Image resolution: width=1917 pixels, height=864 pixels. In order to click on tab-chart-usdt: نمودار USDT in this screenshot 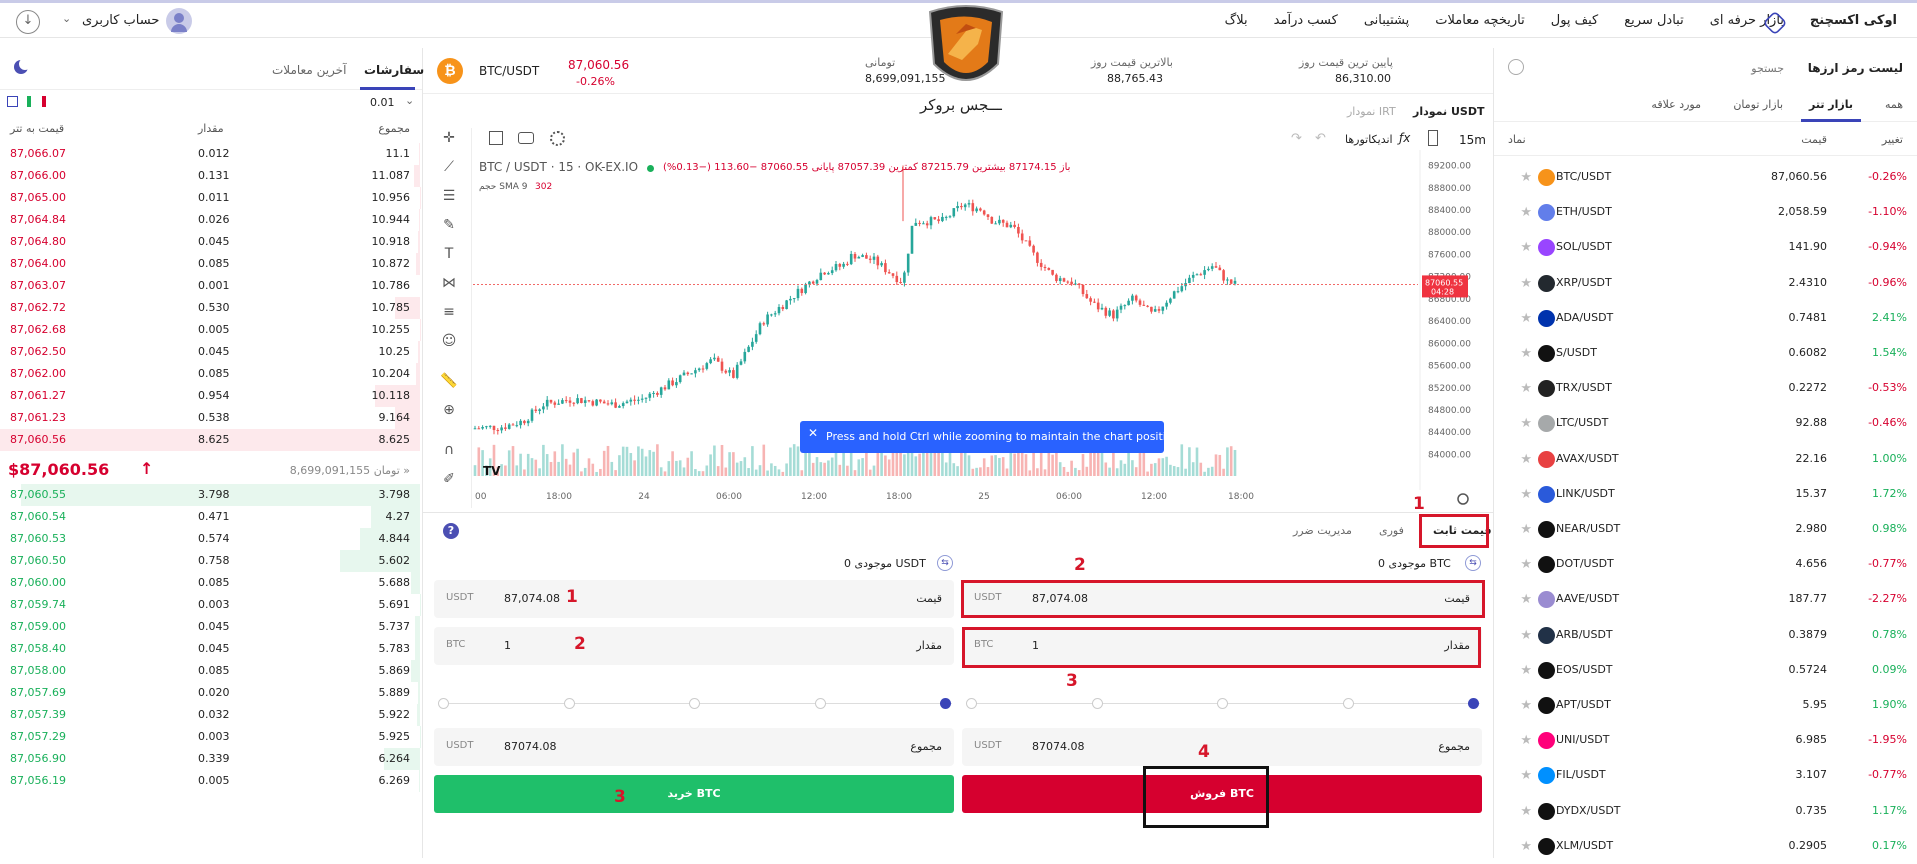, I will do `click(1448, 111)`.